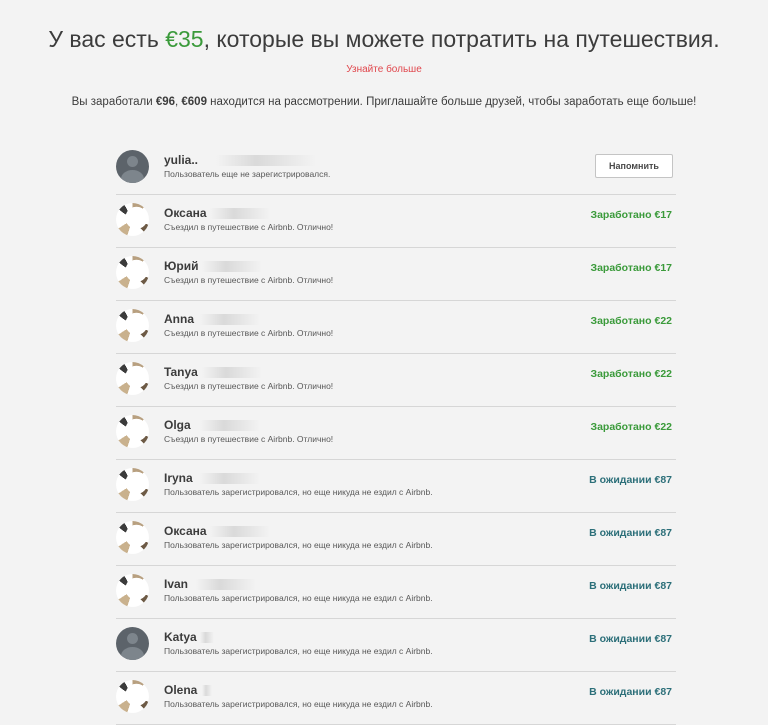 Image resolution: width=768 pixels, height=725 pixels. Describe the element at coordinates (254, 425) in the screenshot. I see `referral-name: Olga` at that location.